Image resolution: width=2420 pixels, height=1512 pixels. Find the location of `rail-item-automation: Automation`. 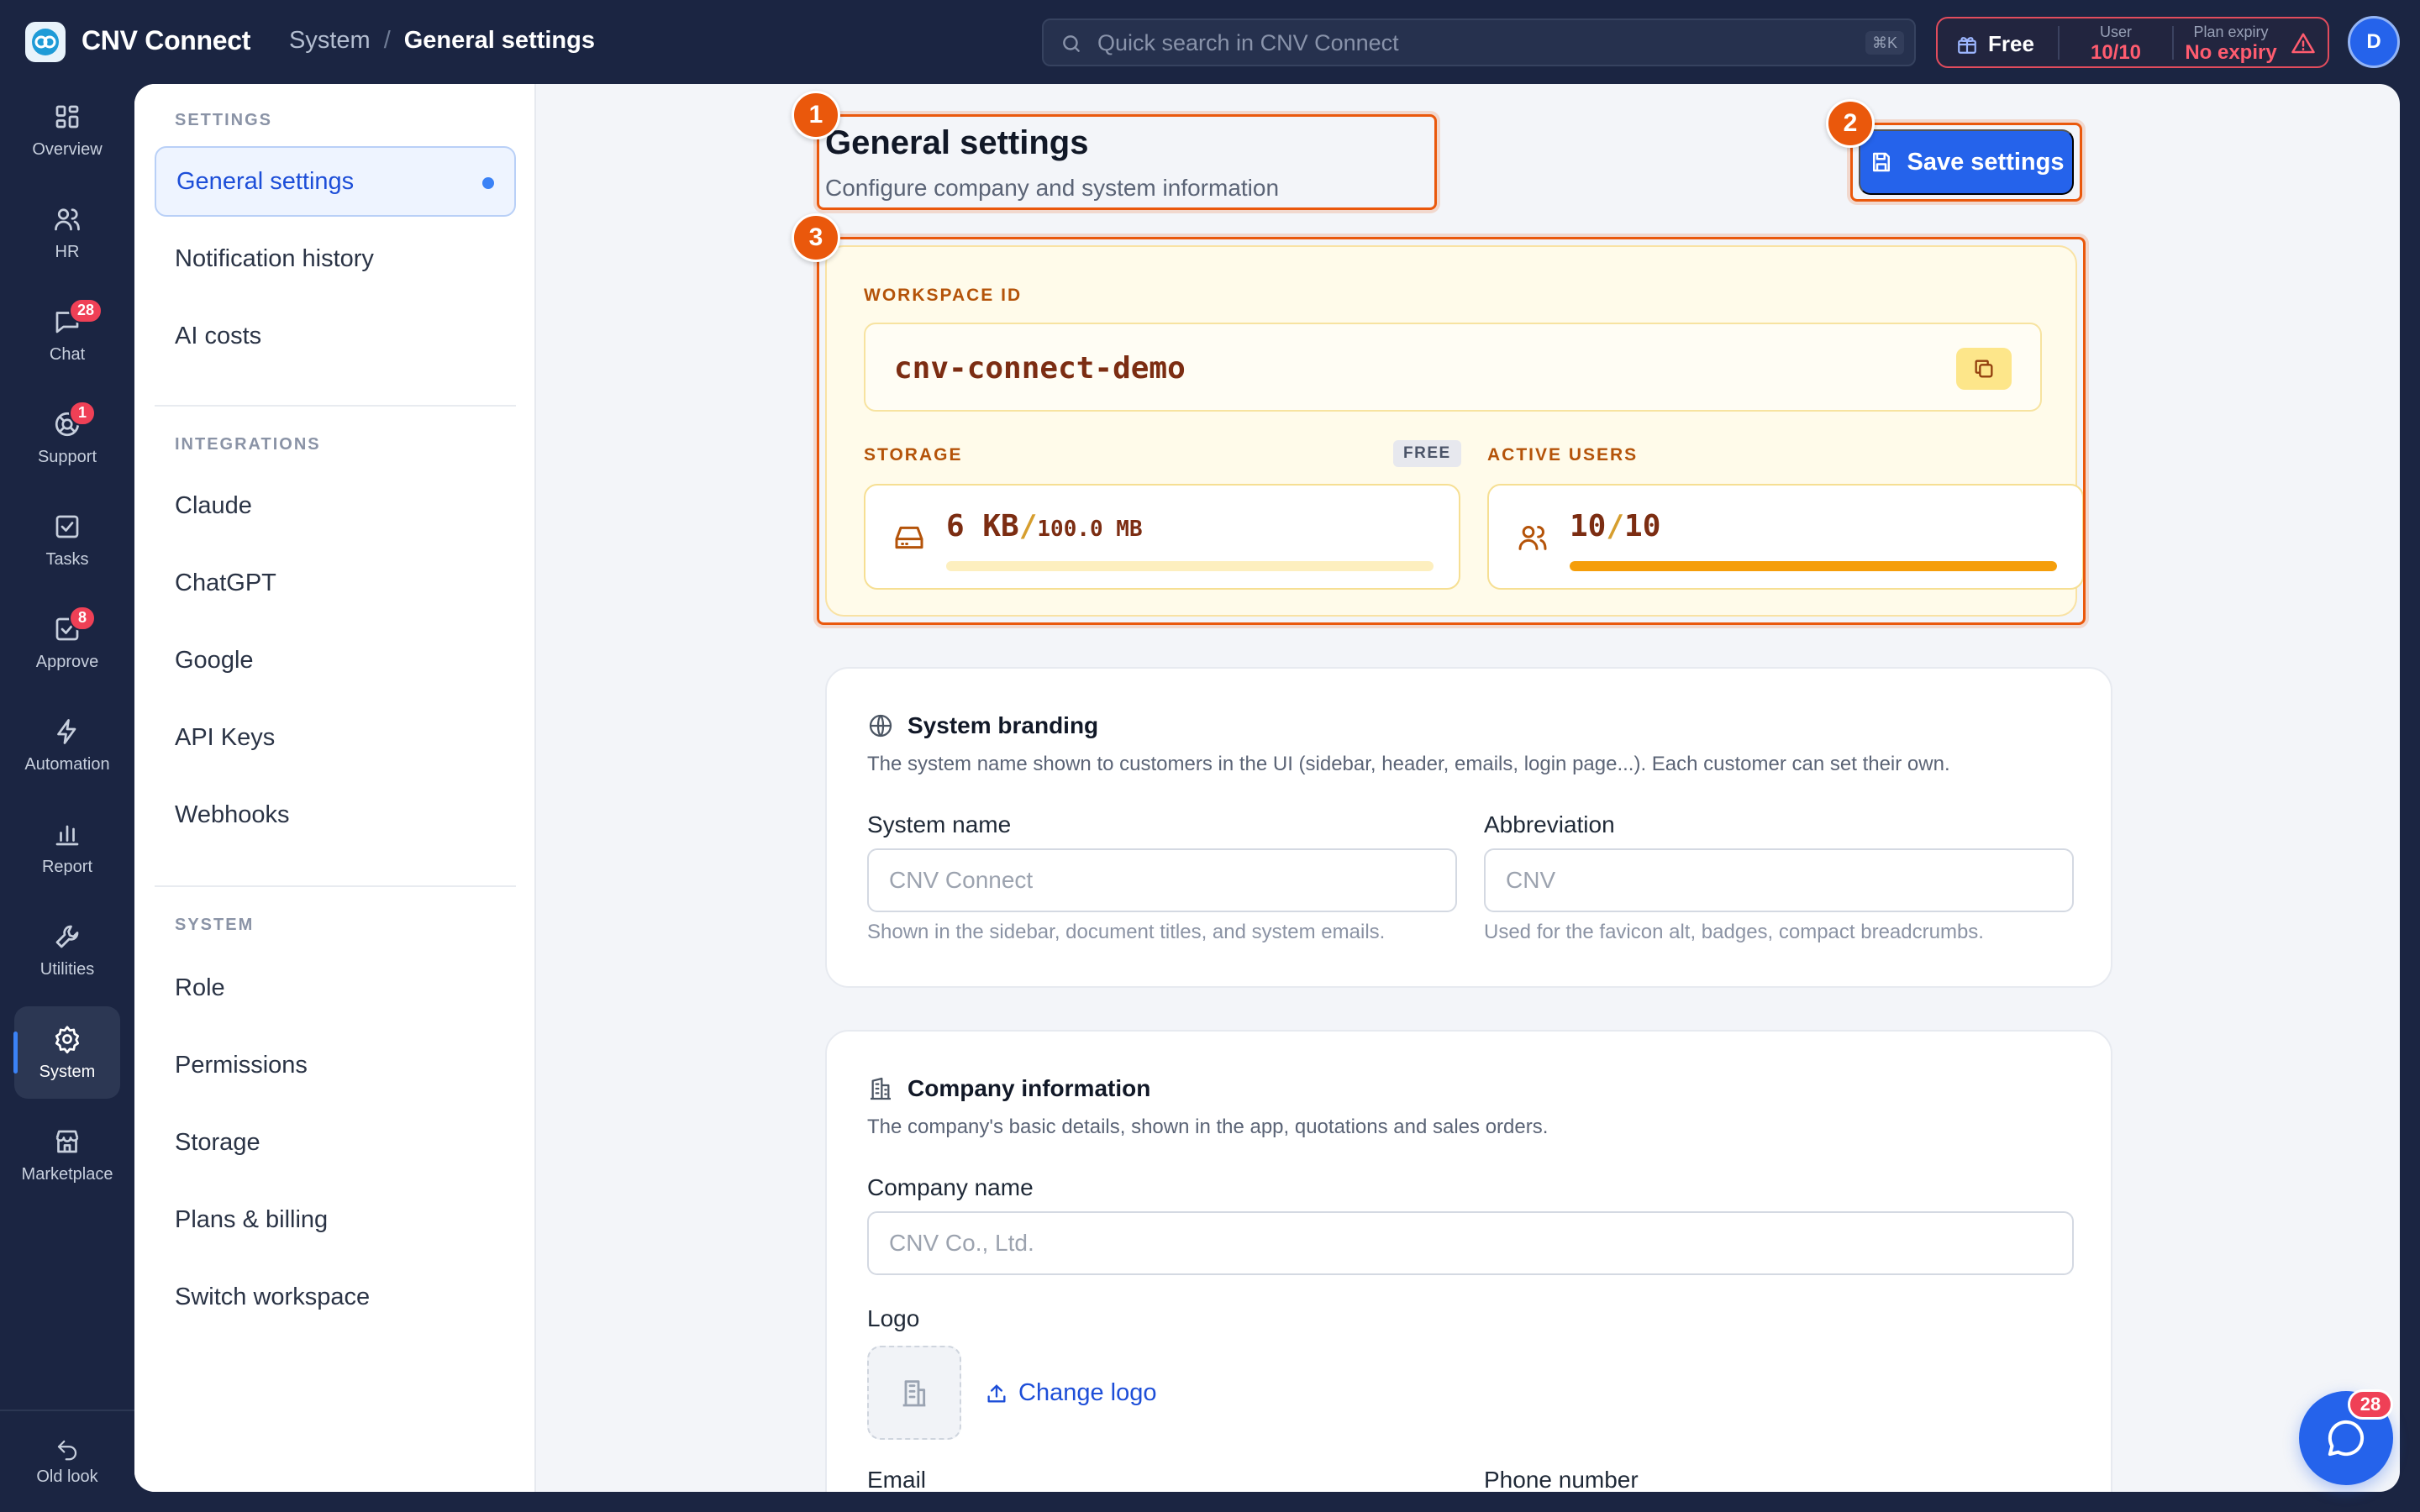

rail-item-automation: Automation is located at coordinates (67, 745).